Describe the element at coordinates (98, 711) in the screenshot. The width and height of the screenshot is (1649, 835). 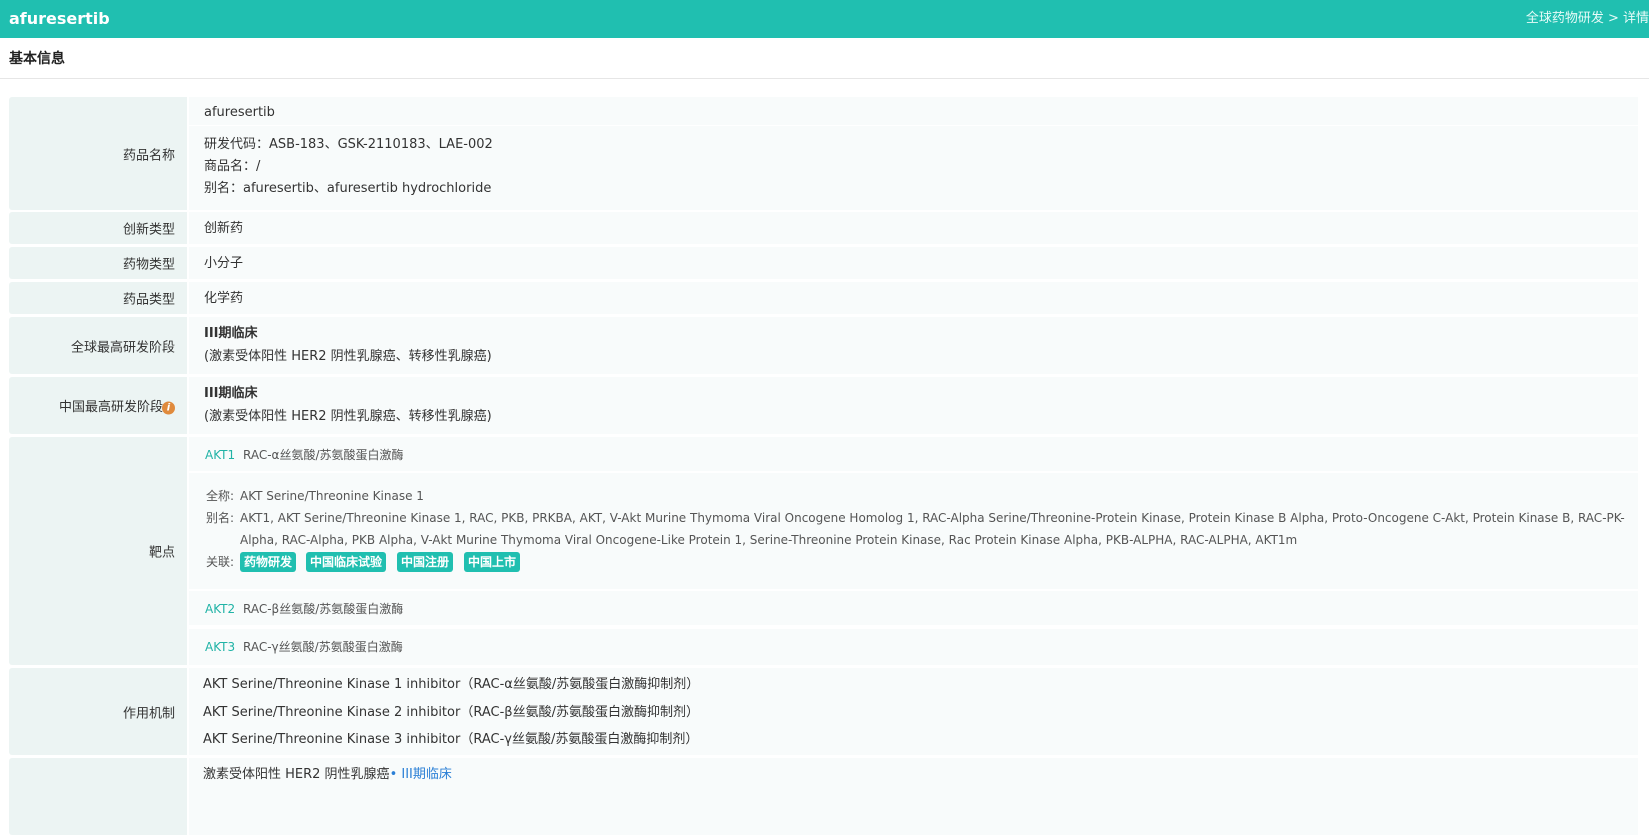
I see `row-label: 作用机制` at that location.